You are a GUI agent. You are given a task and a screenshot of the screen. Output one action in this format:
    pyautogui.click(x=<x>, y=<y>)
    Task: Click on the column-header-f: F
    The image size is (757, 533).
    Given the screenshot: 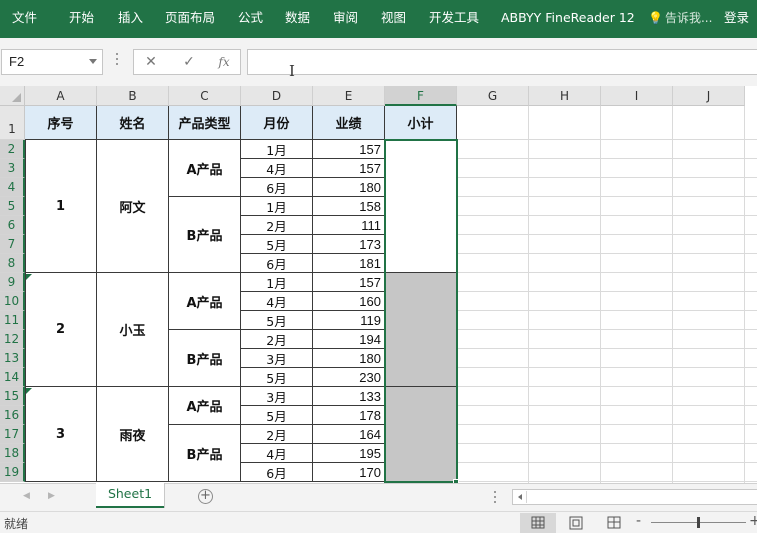 What is the action you would take?
    pyautogui.click(x=421, y=96)
    